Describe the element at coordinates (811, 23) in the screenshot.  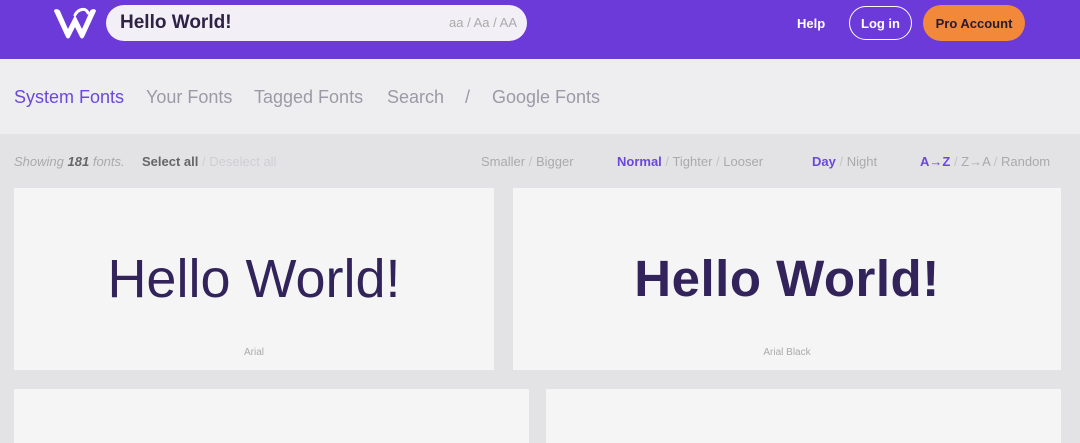
I see `help-link: Help` at that location.